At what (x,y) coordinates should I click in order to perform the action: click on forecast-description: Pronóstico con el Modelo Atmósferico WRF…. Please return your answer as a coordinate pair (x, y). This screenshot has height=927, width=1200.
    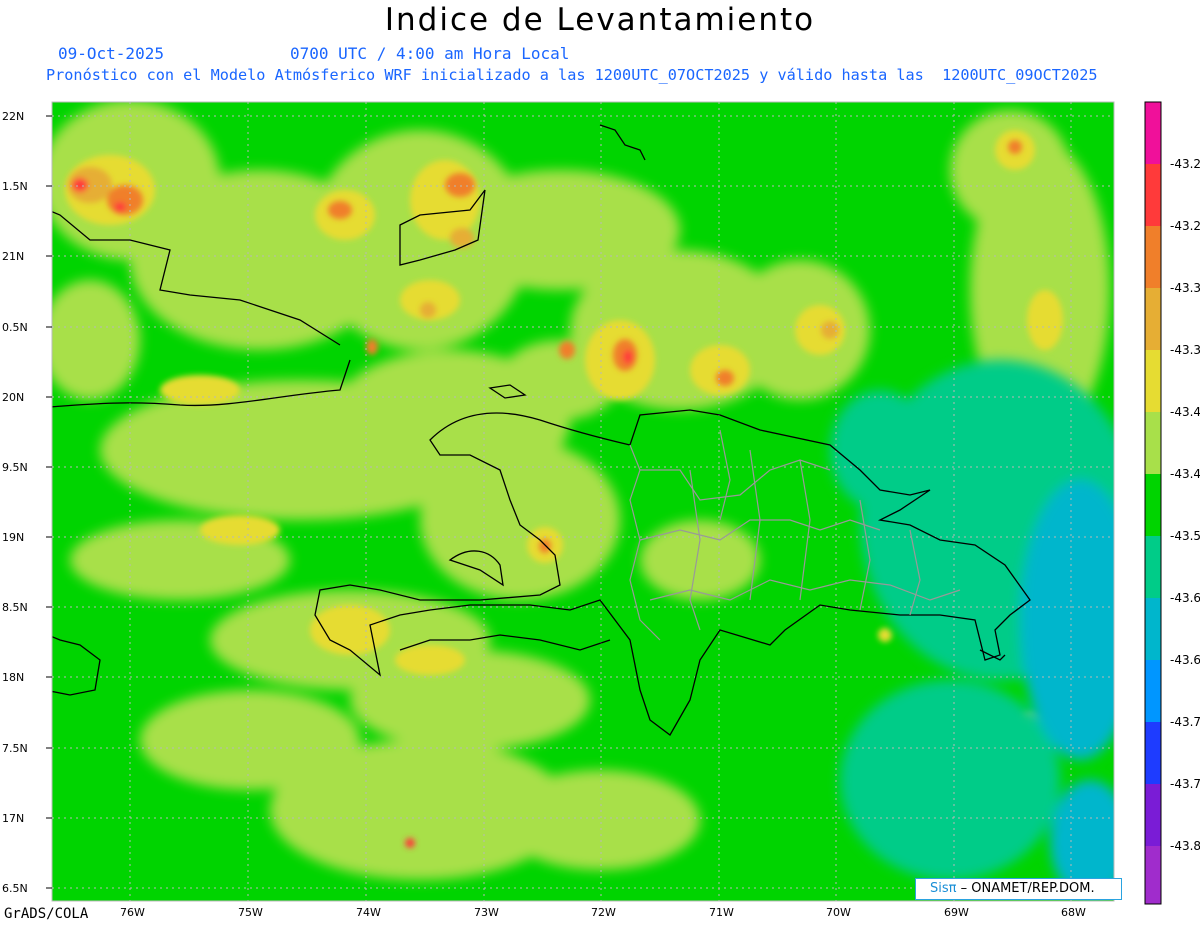
    Looking at the image, I should click on (572, 75).